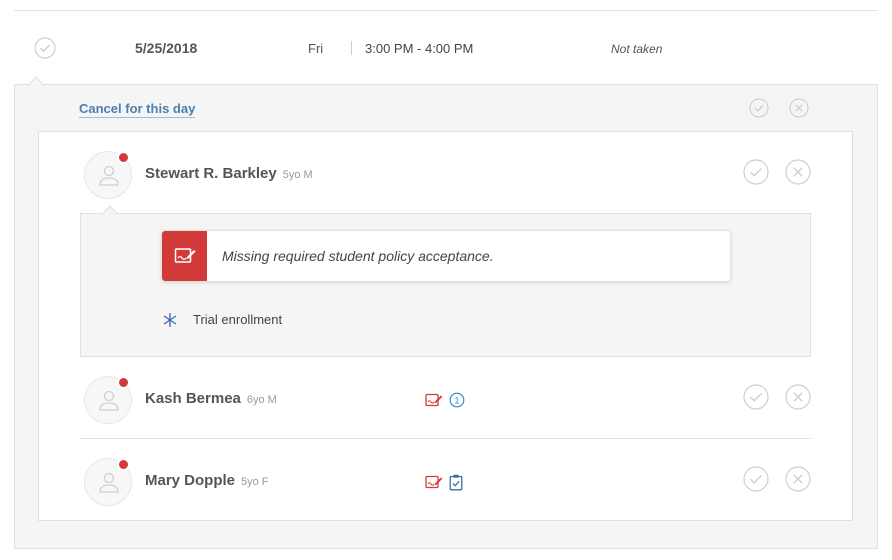  I want to click on session-time: 3:00 PM - 4:00 PM, so click(419, 48).